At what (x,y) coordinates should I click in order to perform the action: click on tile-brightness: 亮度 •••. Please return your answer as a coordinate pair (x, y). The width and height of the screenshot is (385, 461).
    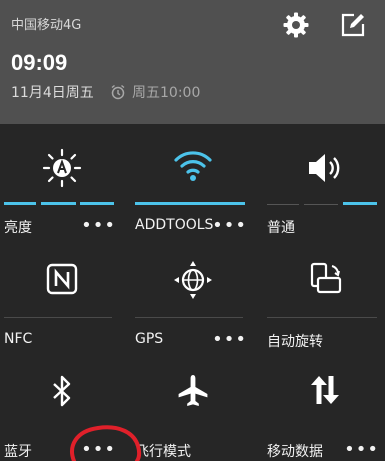
    Looking at the image, I should click on (62, 183).